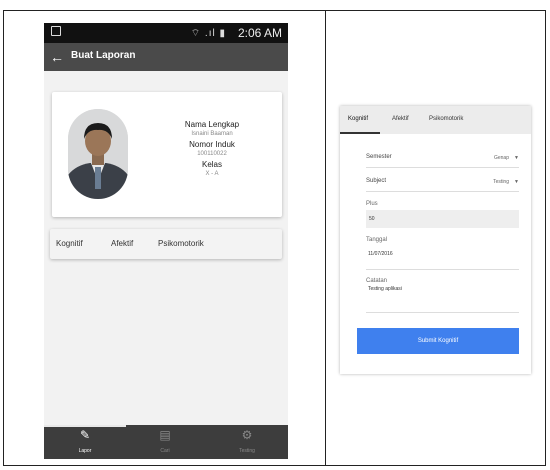 This screenshot has width=550, height=470. I want to click on semester-value: Genap, so click(501, 158).